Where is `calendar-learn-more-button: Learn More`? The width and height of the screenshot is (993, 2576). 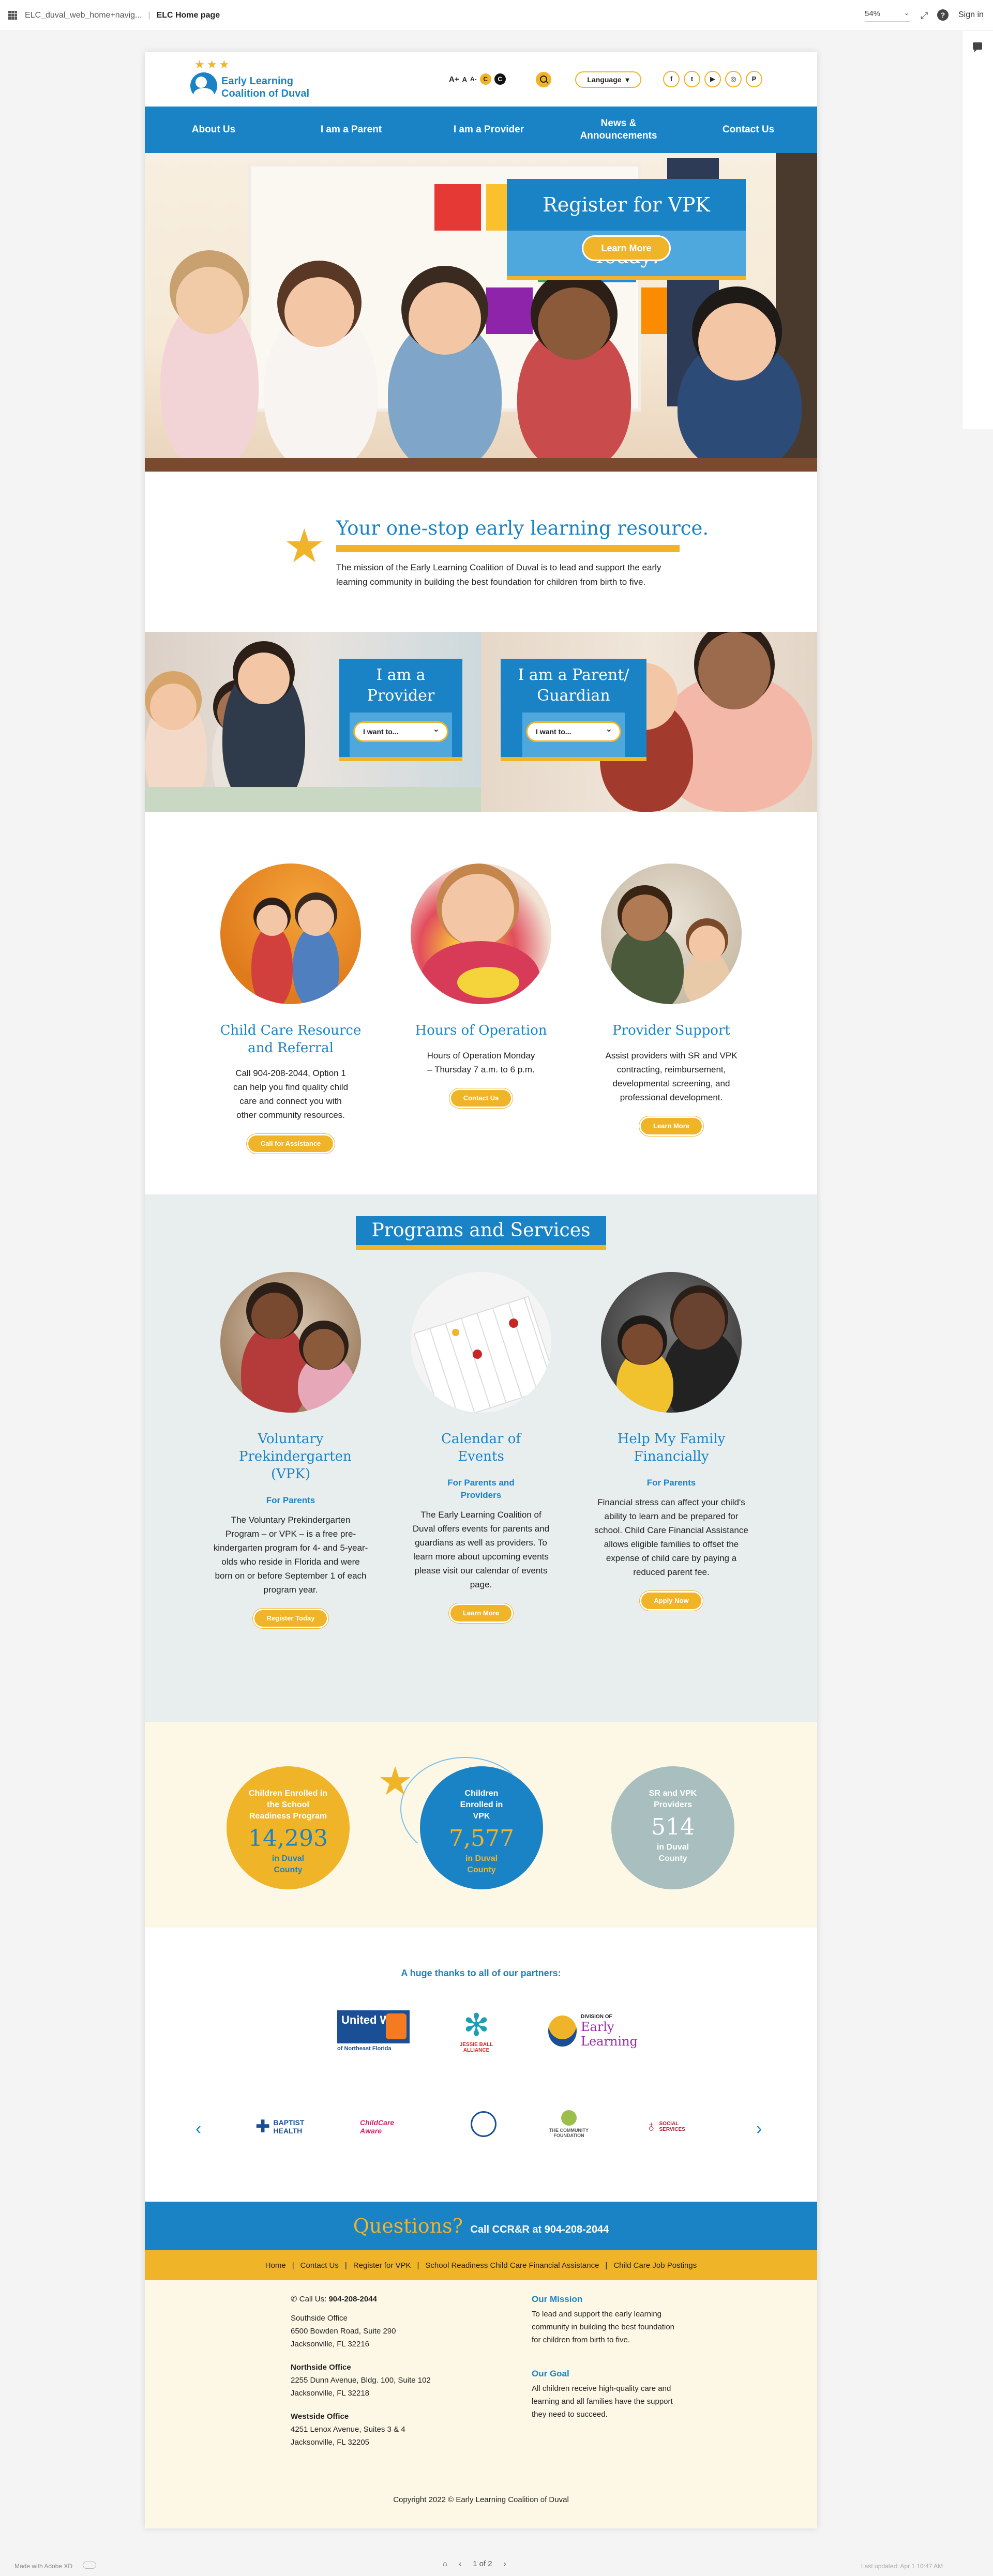
calendar-learn-more-button: Learn More is located at coordinates (481, 1614).